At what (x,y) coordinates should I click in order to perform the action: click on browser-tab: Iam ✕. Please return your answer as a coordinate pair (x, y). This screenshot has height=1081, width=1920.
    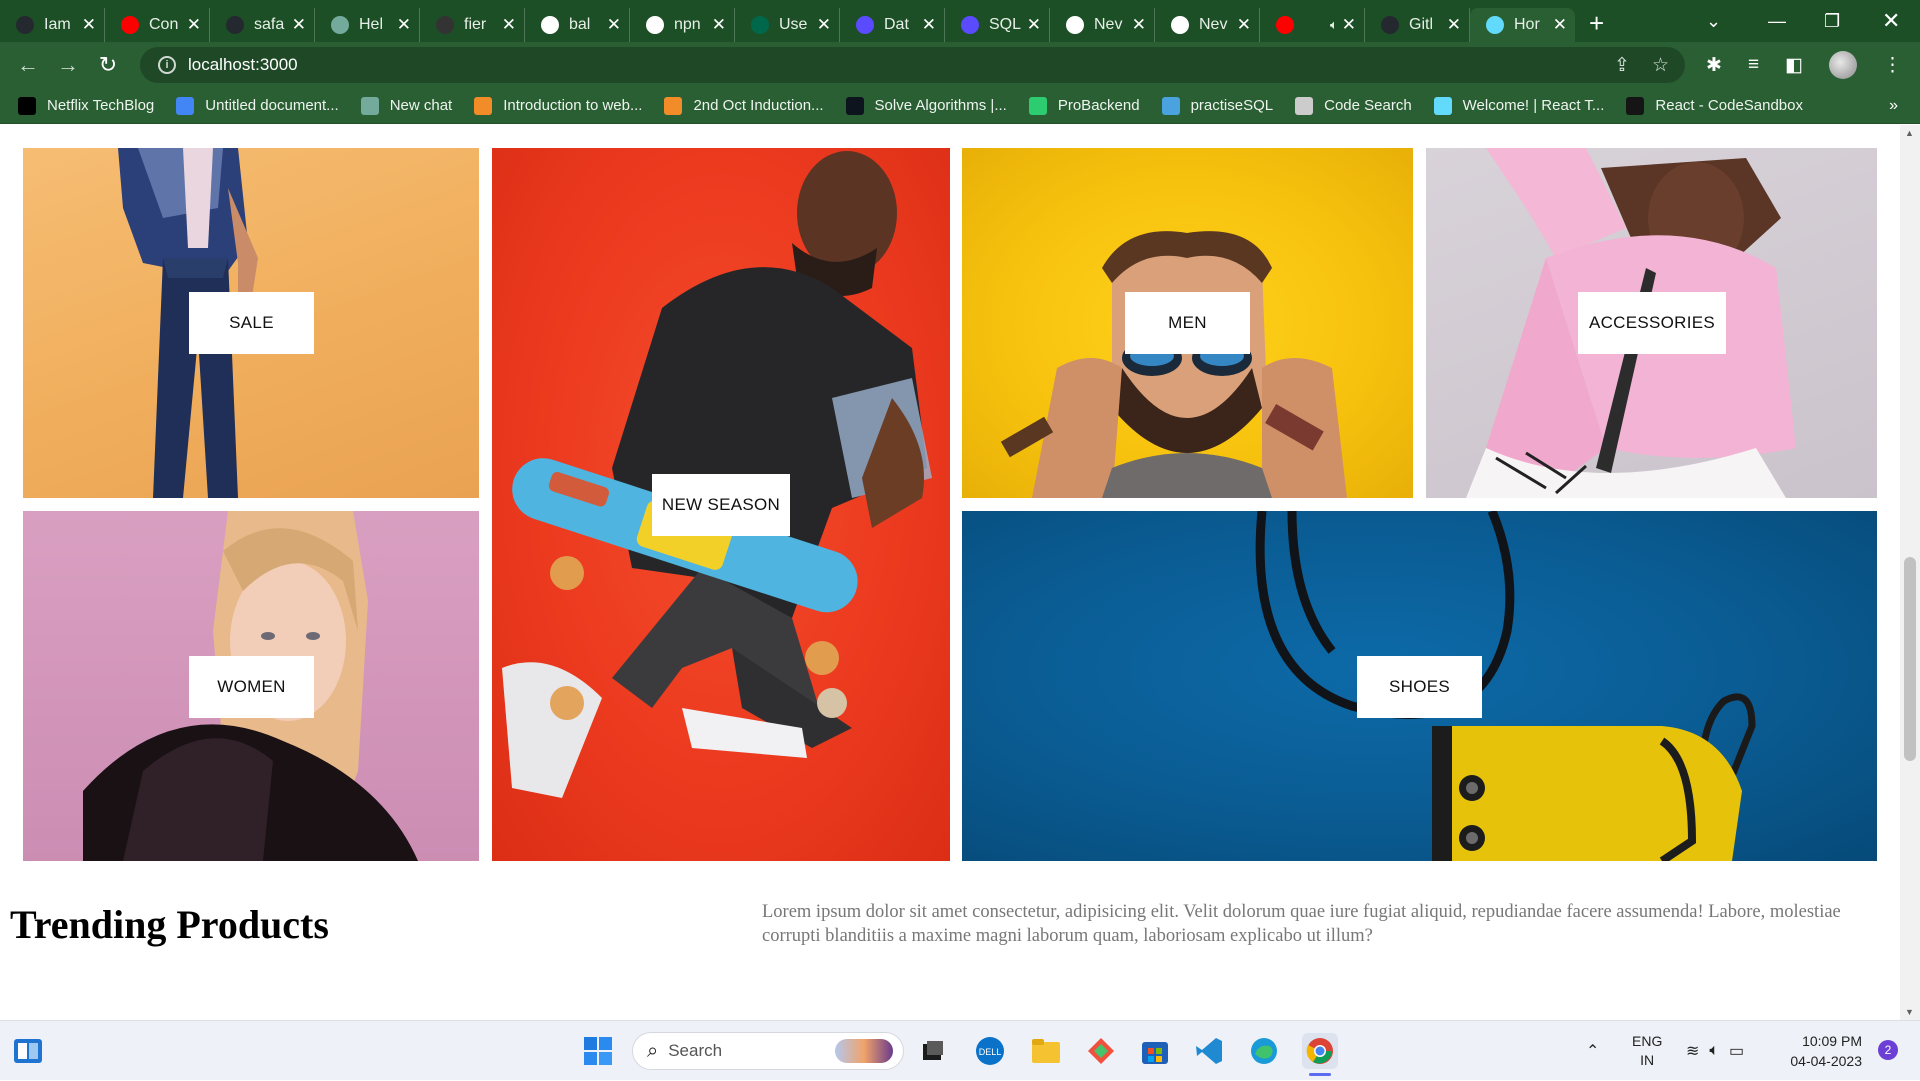
    Looking at the image, I should click on (52, 25).